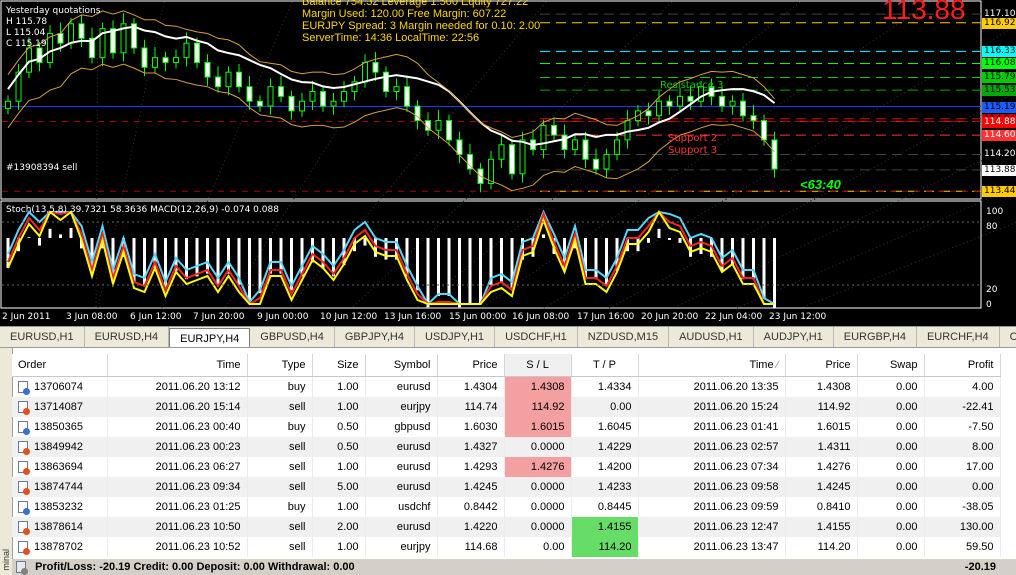 Image resolution: width=1016 pixels, height=575 pixels. What do you see at coordinates (471, 447) in the screenshot?
I see `cell-price: 1.4327` at bounding box center [471, 447].